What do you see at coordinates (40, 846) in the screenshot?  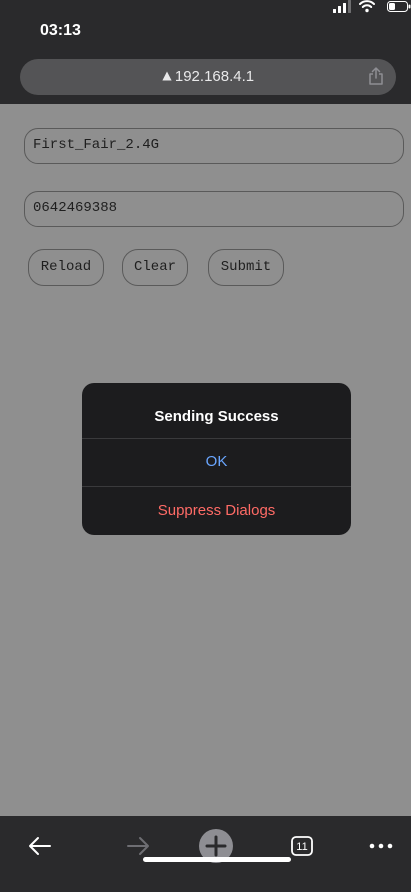 I see `back-arrow-icon` at bounding box center [40, 846].